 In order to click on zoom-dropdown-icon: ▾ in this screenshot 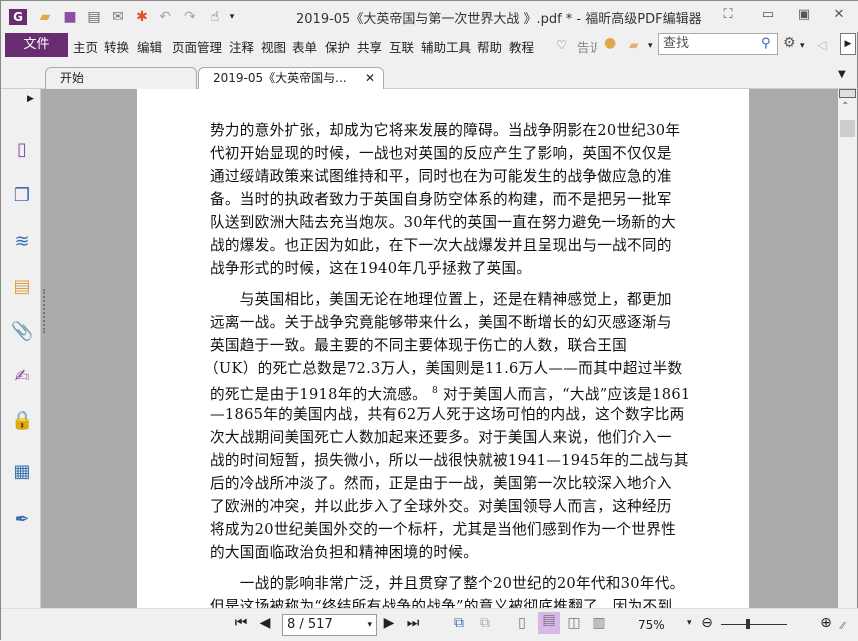, I will do `click(689, 623)`.